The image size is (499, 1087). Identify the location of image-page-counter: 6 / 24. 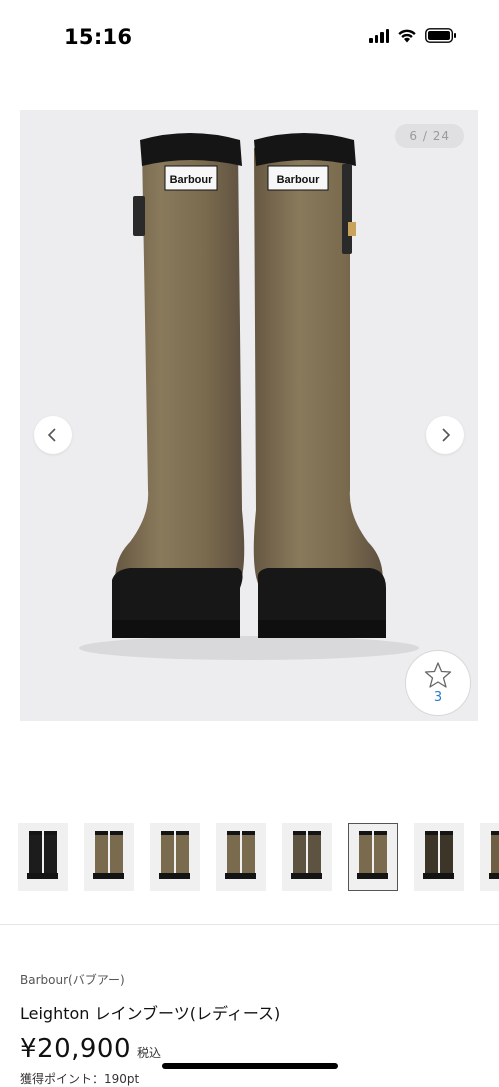
(429, 136).